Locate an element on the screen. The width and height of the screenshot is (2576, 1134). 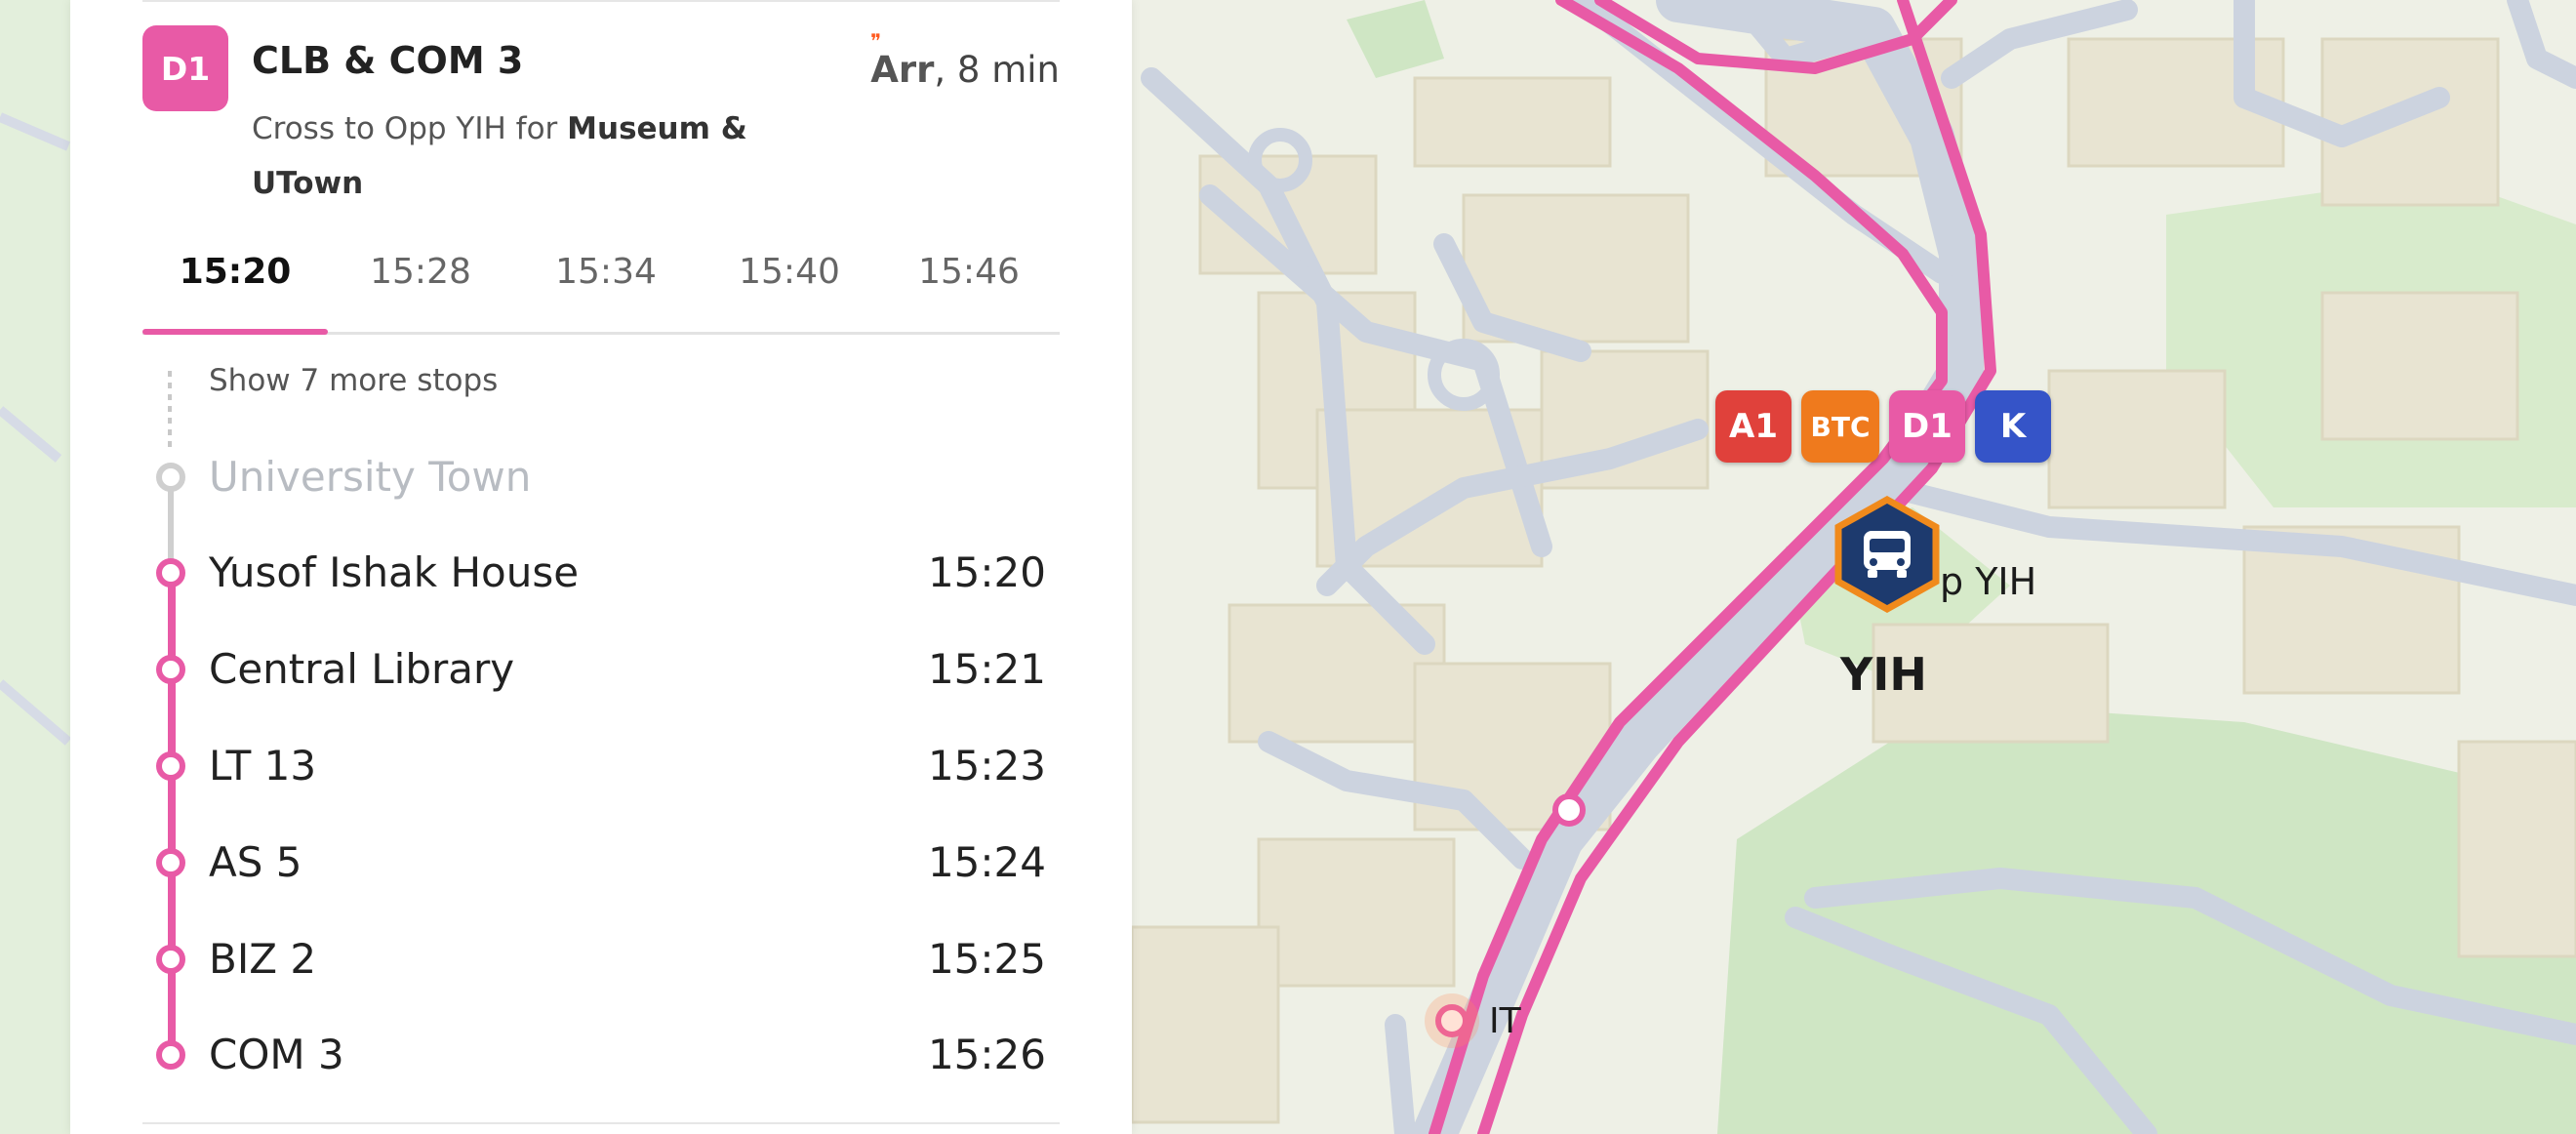
route-subtitle: Cross to Opp YIH for Museum & UTown is located at coordinates (499, 156).